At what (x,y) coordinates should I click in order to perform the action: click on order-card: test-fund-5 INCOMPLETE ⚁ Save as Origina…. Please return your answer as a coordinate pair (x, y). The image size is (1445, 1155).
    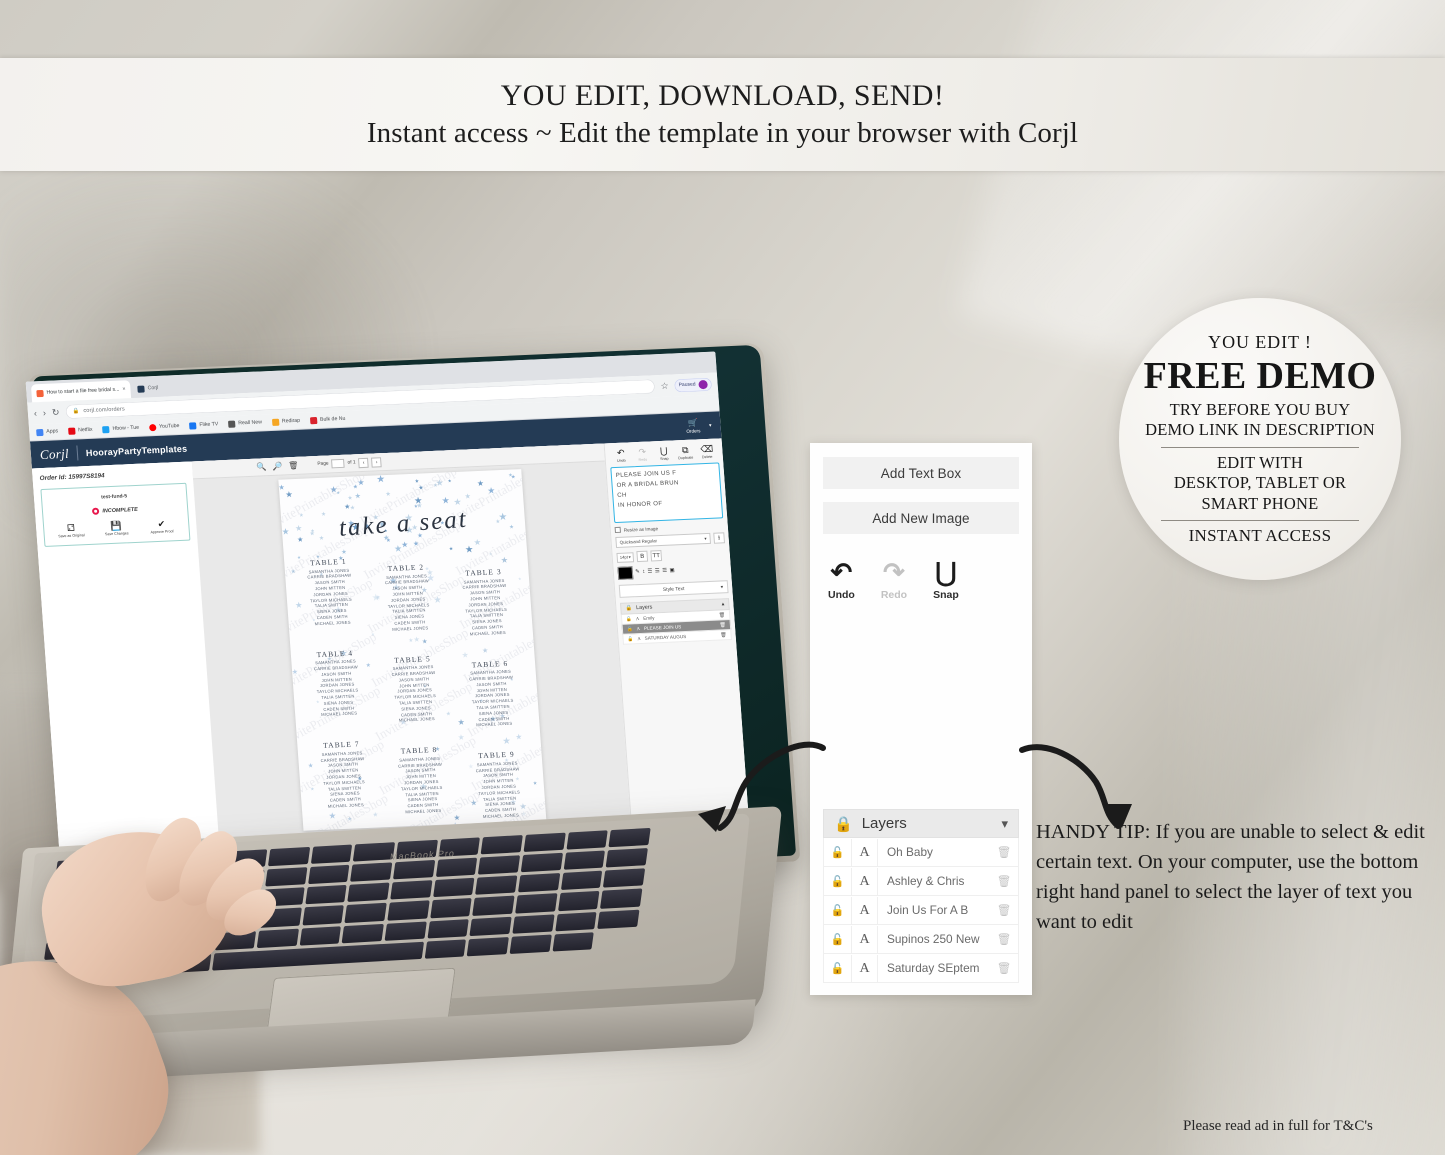
    Looking at the image, I should click on (115, 514).